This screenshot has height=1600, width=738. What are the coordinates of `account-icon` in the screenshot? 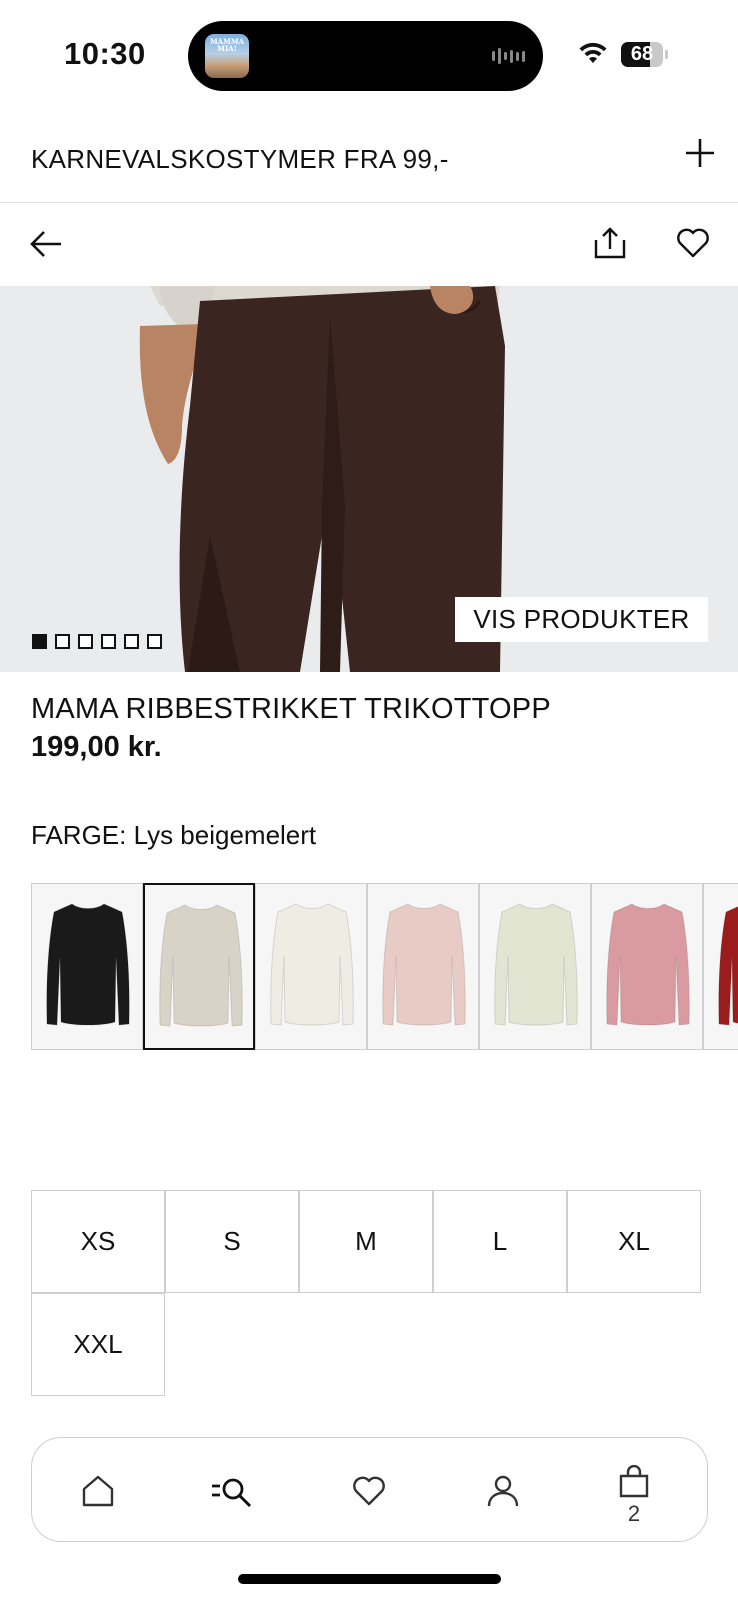 It's located at (503, 1490).